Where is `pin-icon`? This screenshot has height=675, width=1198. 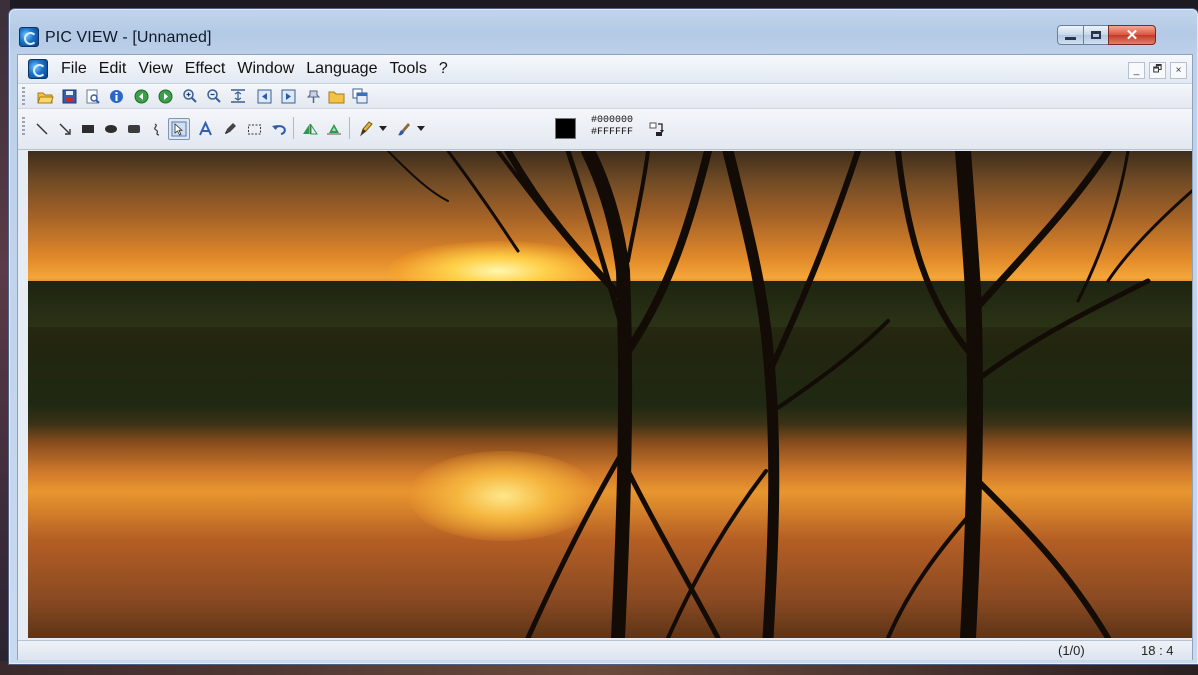 pin-icon is located at coordinates (313, 96).